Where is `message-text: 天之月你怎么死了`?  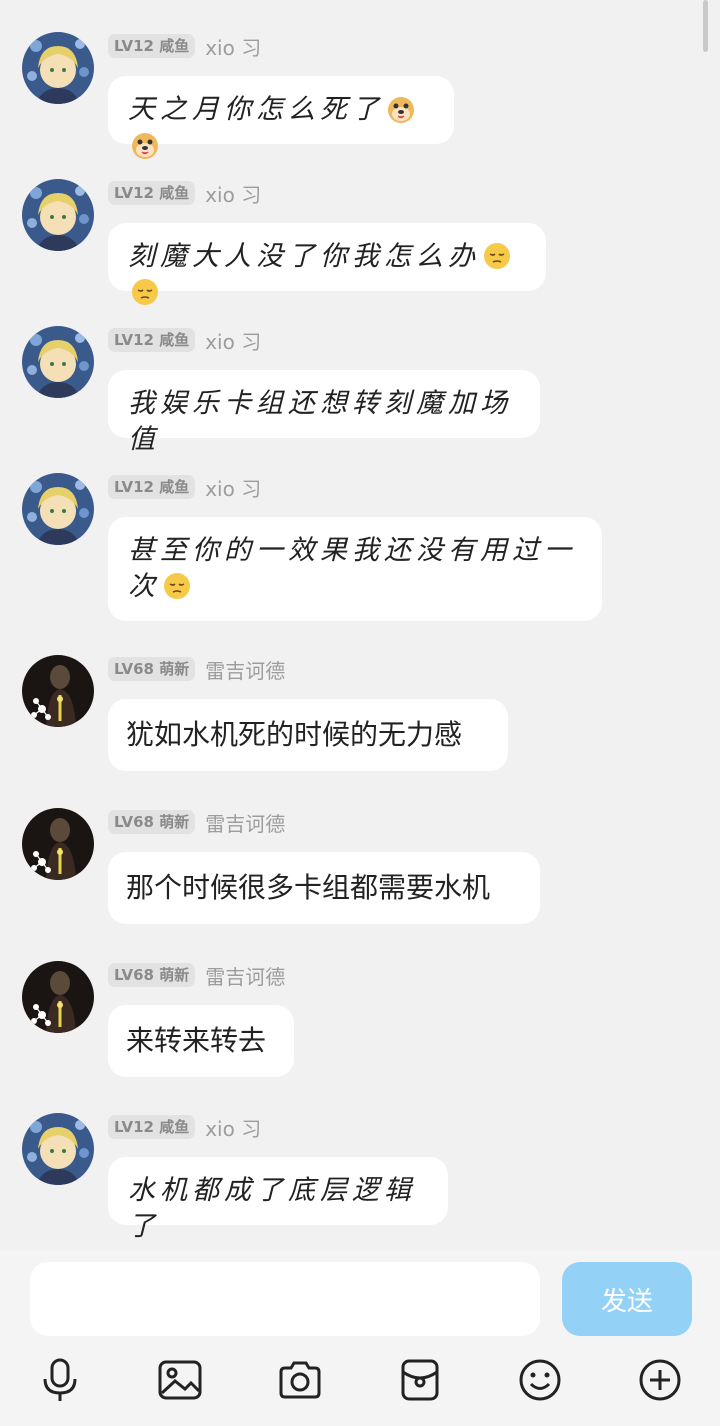
message-text: 天之月你怎么死了 is located at coordinates (256, 109).